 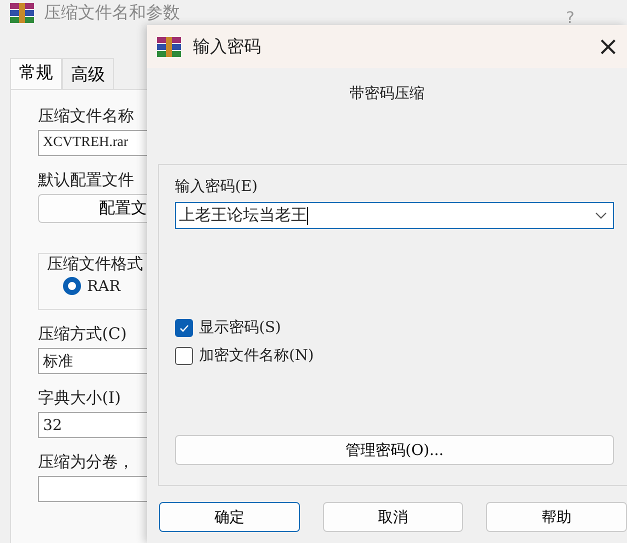 What do you see at coordinates (92, 361) in the screenshot?
I see `dropdown-field: 标准` at bounding box center [92, 361].